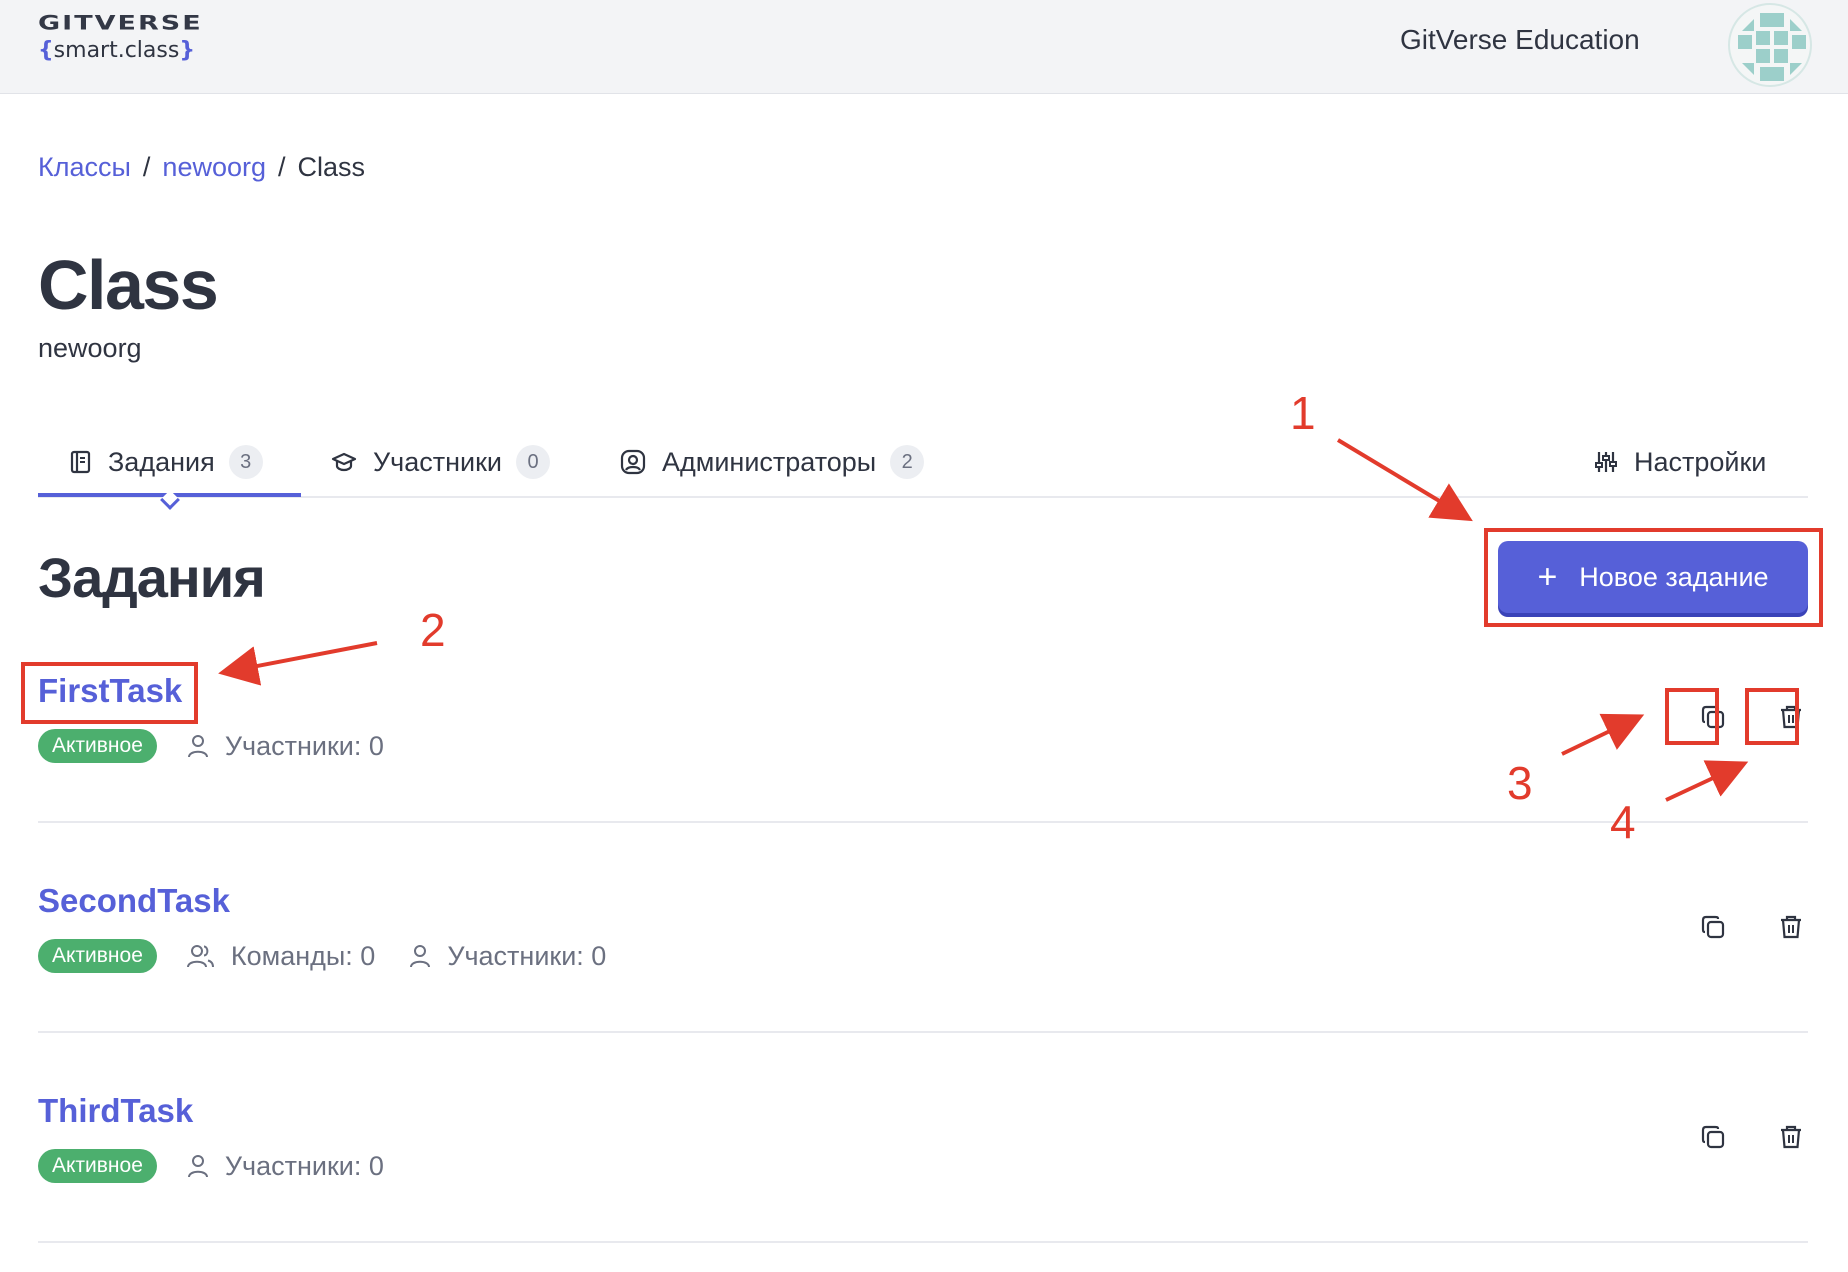 This screenshot has height=1272, width=1848. What do you see at coordinates (1623, 822) in the screenshot?
I see `annotation-number-4: 4` at bounding box center [1623, 822].